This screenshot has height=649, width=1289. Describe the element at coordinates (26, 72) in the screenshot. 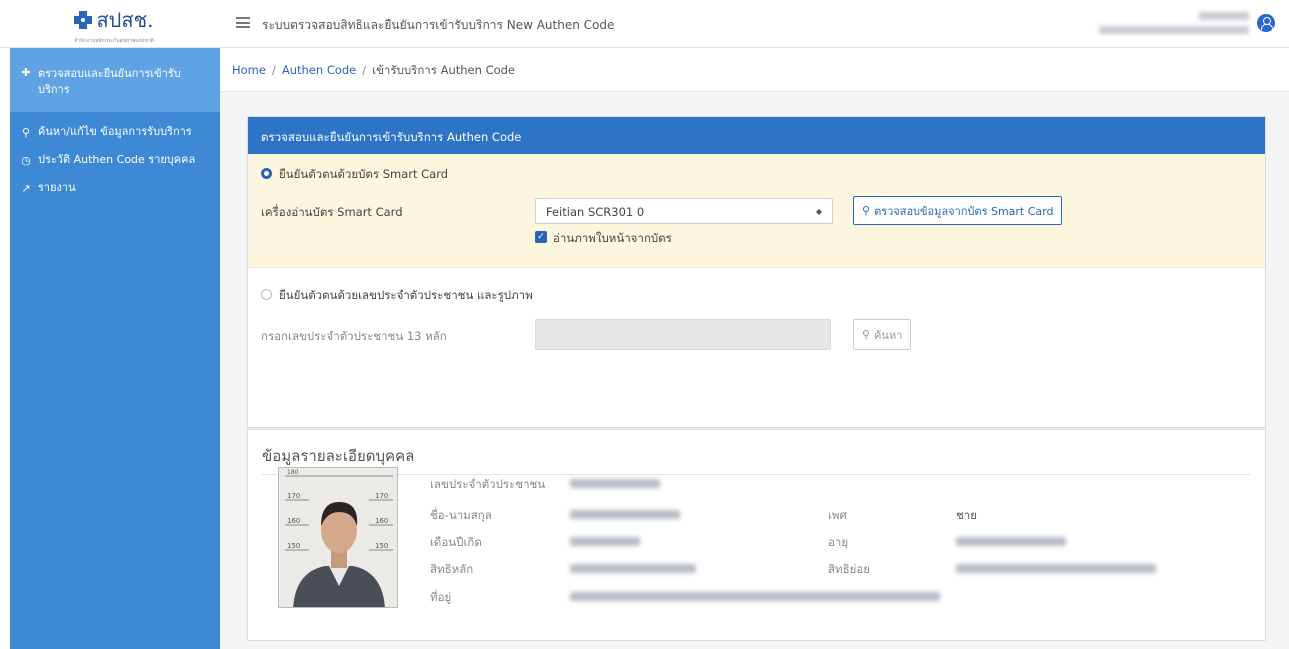

I see `plus-icon: ✚` at that location.